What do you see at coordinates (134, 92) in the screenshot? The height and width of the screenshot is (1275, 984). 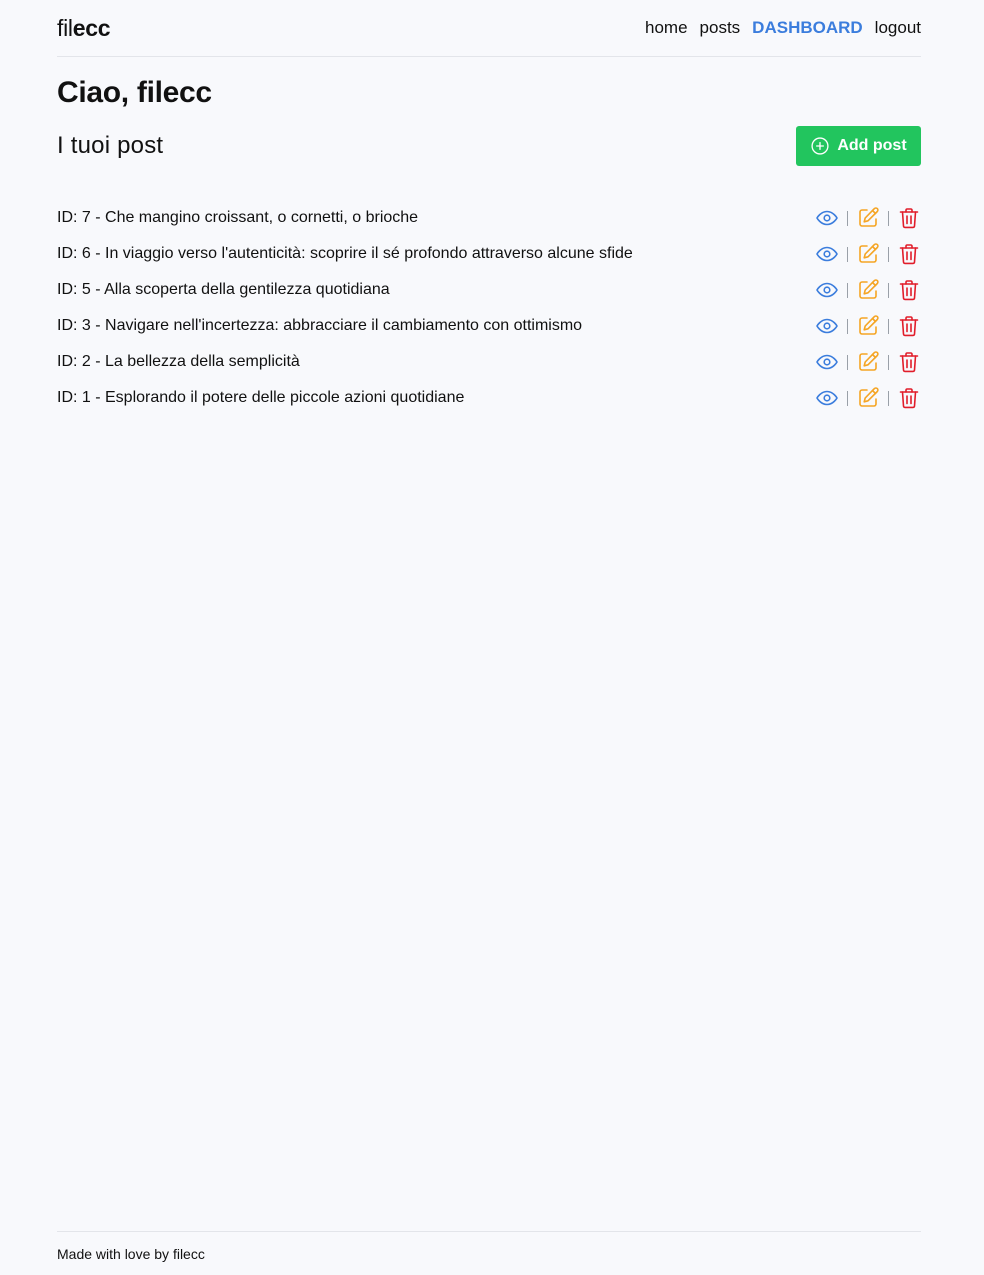 I see `page-title: Ciao, filecc` at bounding box center [134, 92].